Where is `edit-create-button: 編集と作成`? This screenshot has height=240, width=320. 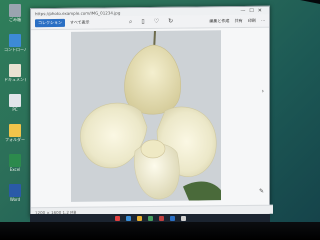 edit-create-button: 編集と作成 is located at coordinates (219, 20).